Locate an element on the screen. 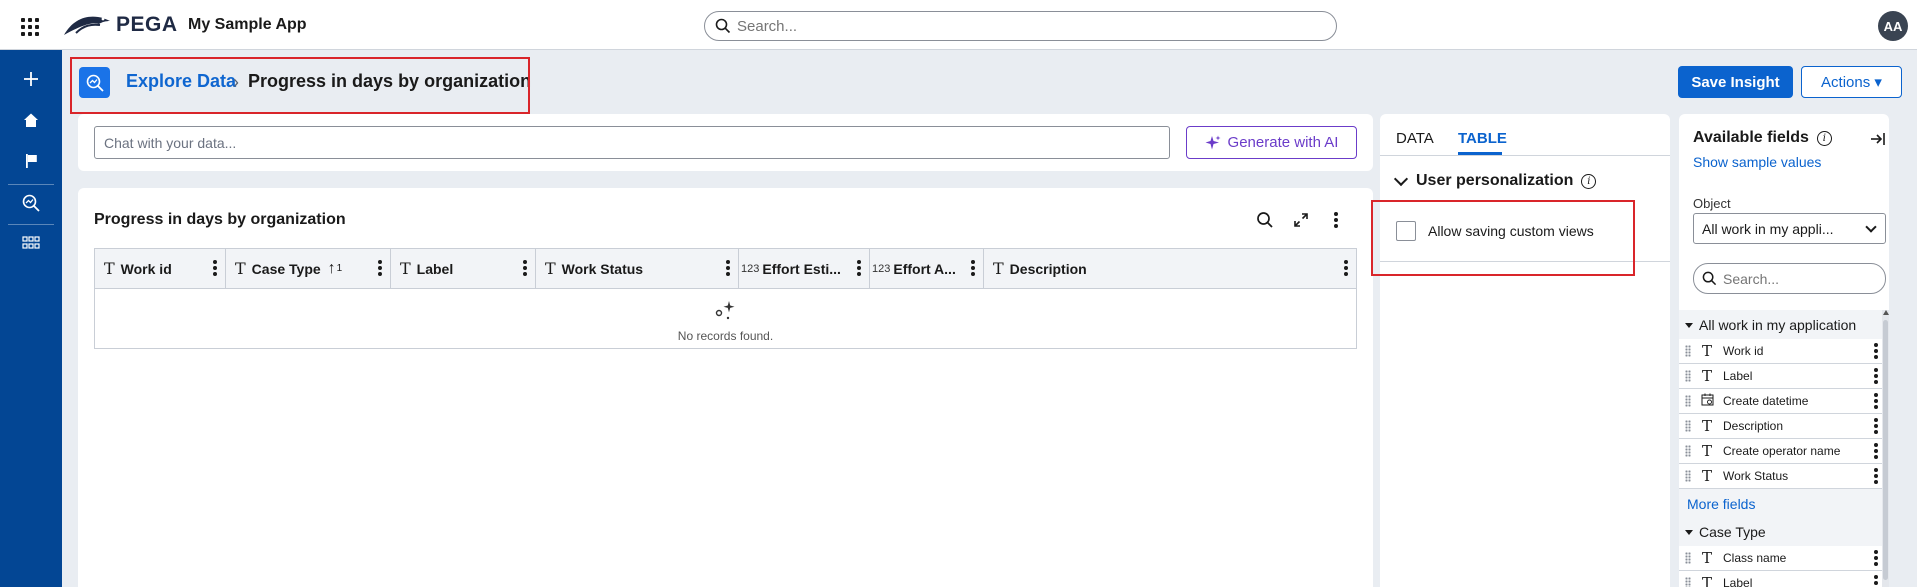 The width and height of the screenshot is (1917, 587). tab-divider is located at coordinates (1525, 155).